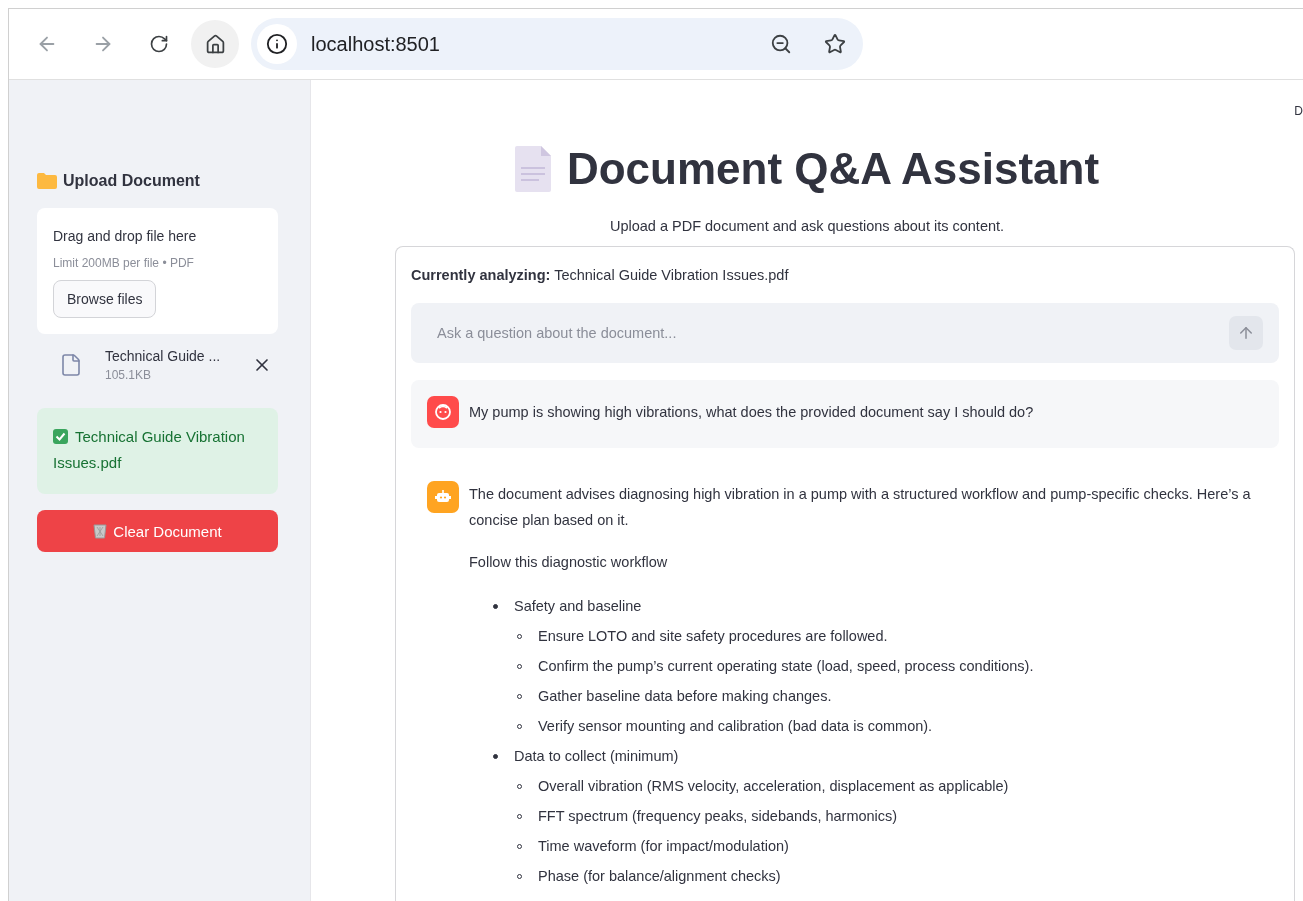  I want to click on dropzone-hint: Limit 200MB per file • PDF, so click(123, 263).